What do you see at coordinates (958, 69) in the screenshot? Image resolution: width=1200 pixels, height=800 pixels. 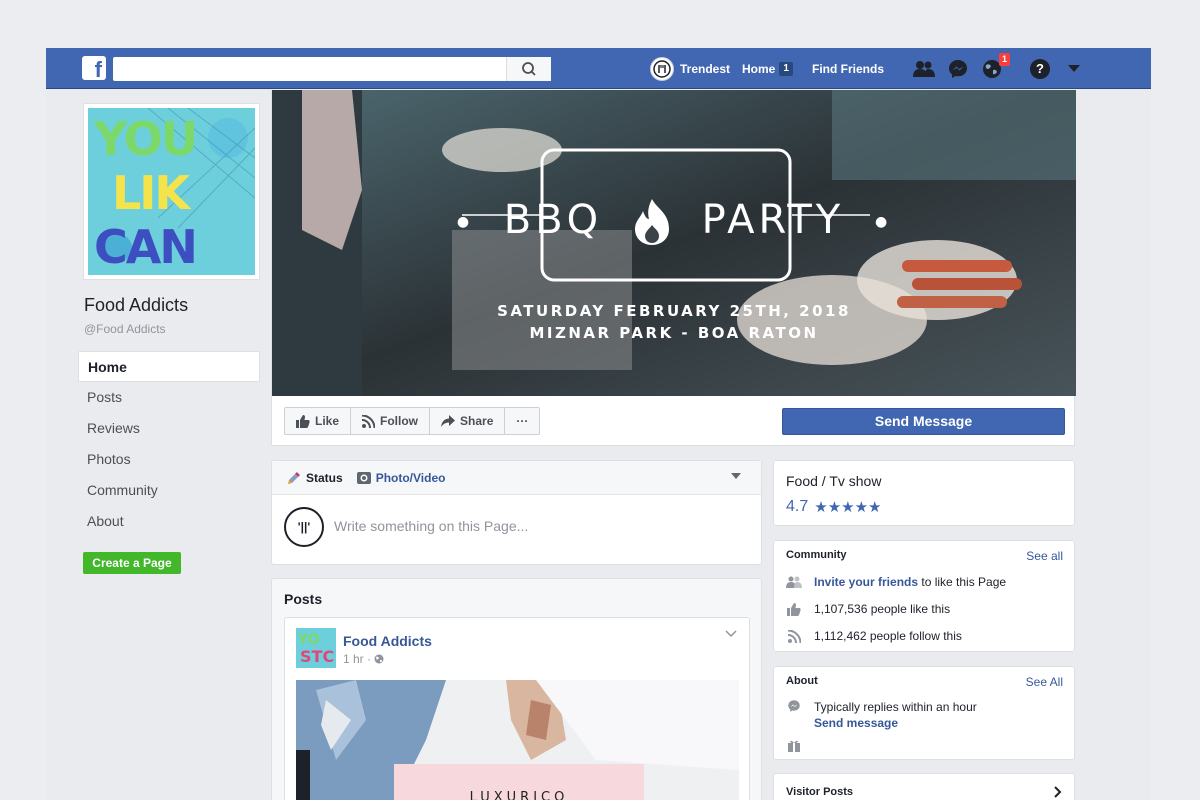 I see `messenger-icon` at bounding box center [958, 69].